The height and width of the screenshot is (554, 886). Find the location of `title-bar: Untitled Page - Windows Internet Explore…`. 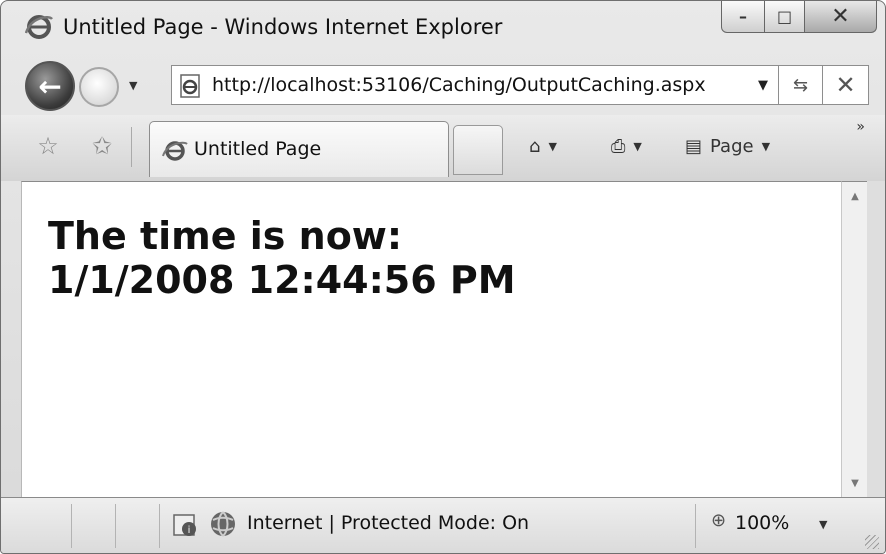

title-bar: Untitled Page - Windows Internet Explore… is located at coordinates (443, 27).